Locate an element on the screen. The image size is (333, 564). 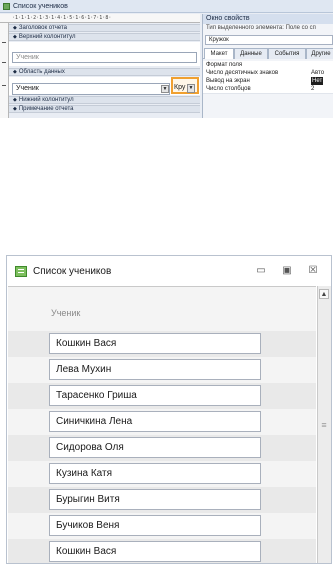
tab-events: События is located at coordinates (287, 53).